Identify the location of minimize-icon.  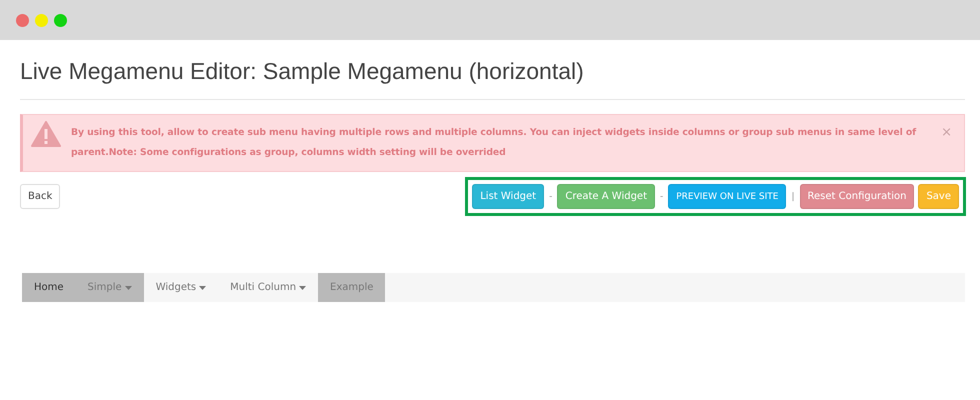
(41, 20).